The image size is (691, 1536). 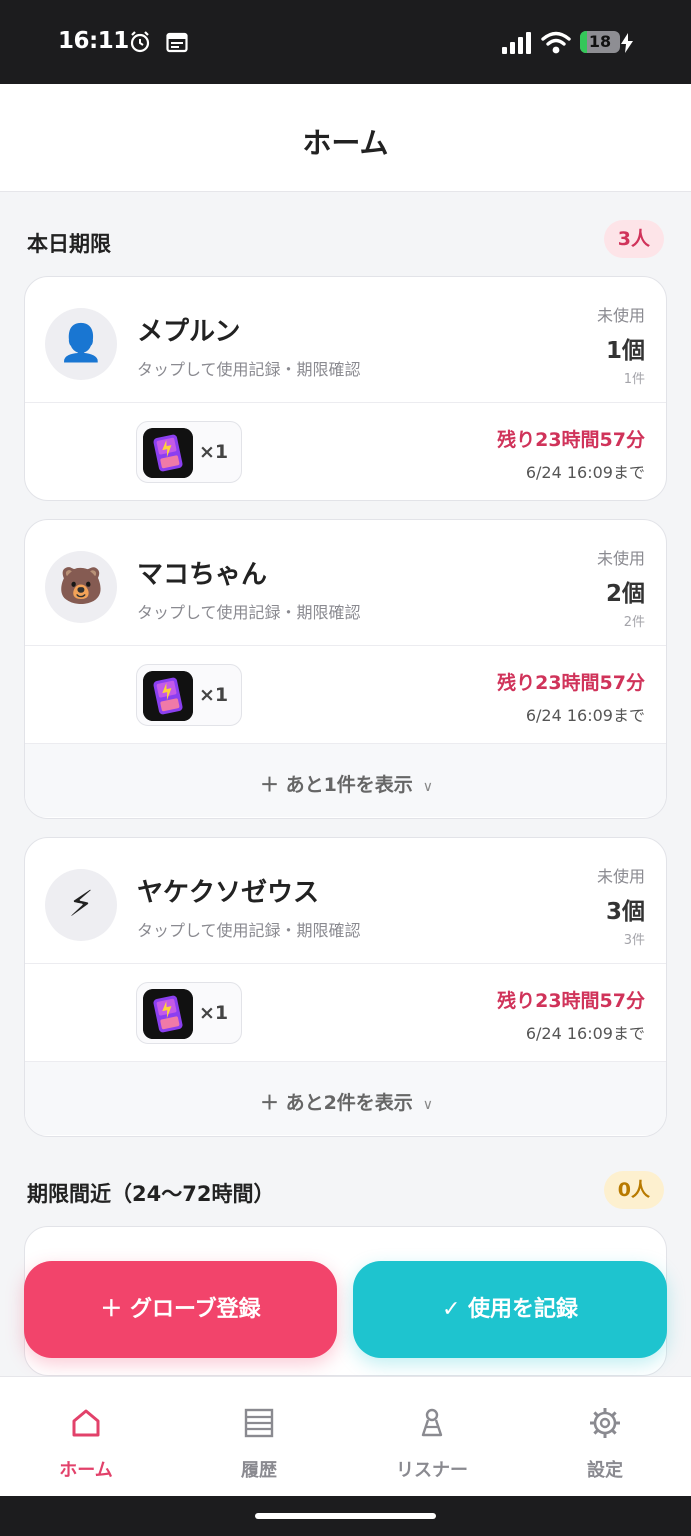 What do you see at coordinates (345, 583) in the screenshot?
I see `card-header: 🐻 マコちゃん タップして使用記録・期限確認 未使用 2個 2件` at bounding box center [345, 583].